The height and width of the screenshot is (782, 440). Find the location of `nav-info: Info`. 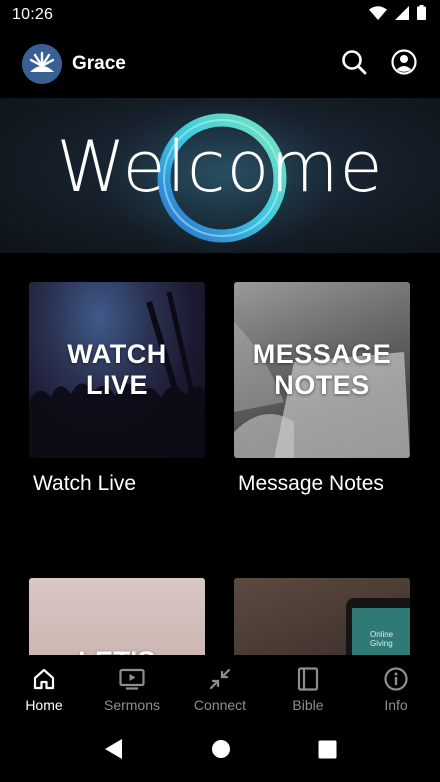

nav-info: Info is located at coordinates (396, 688).